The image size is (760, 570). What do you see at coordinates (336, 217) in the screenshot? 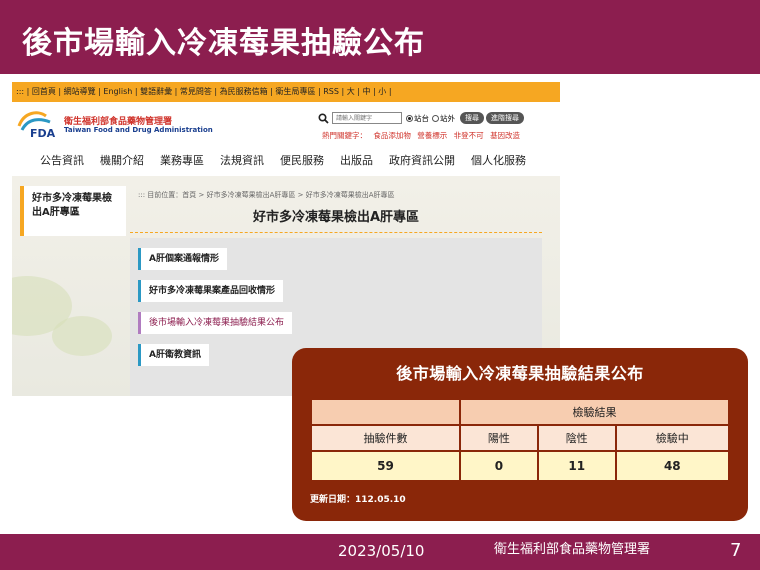
I see `content-title: 好市多冷凍莓果檢出A肝專區` at bounding box center [336, 217].